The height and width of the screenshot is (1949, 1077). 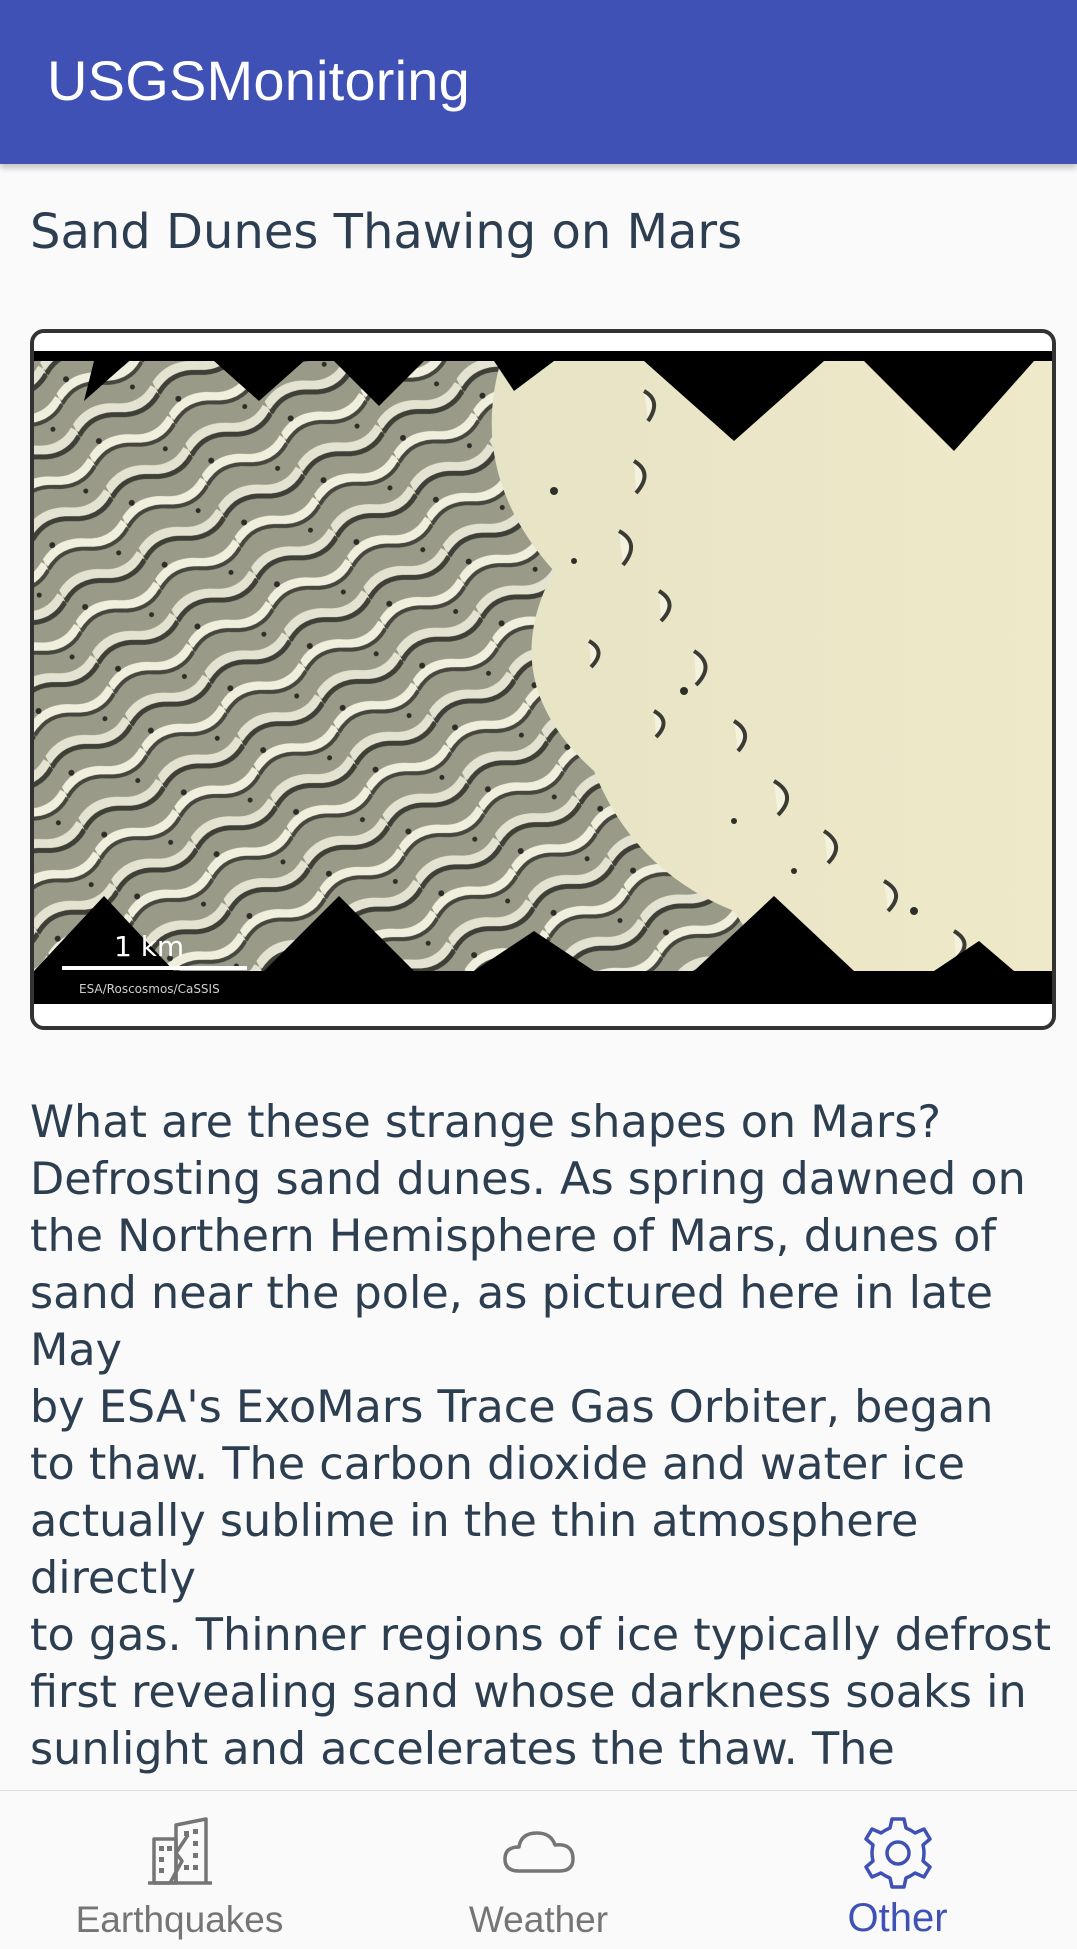 I want to click on scale-bar, so click(x=154, y=968).